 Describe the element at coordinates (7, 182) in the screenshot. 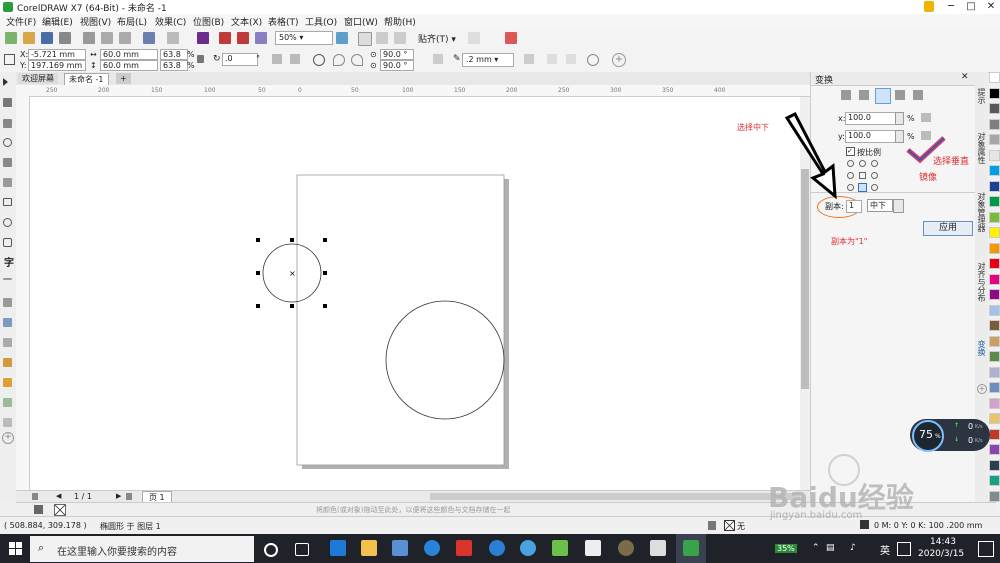

I see `artistic-media-icon` at that location.